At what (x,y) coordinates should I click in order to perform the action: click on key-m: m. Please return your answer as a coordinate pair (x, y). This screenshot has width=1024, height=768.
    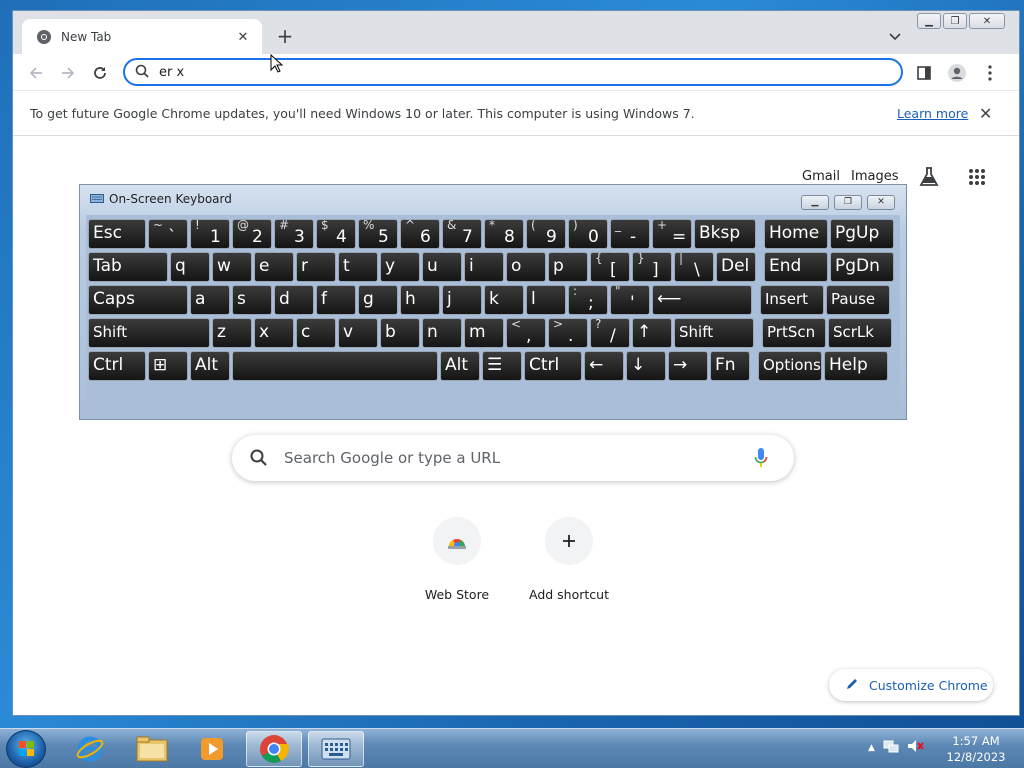
    Looking at the image, I should click on (484, 333).